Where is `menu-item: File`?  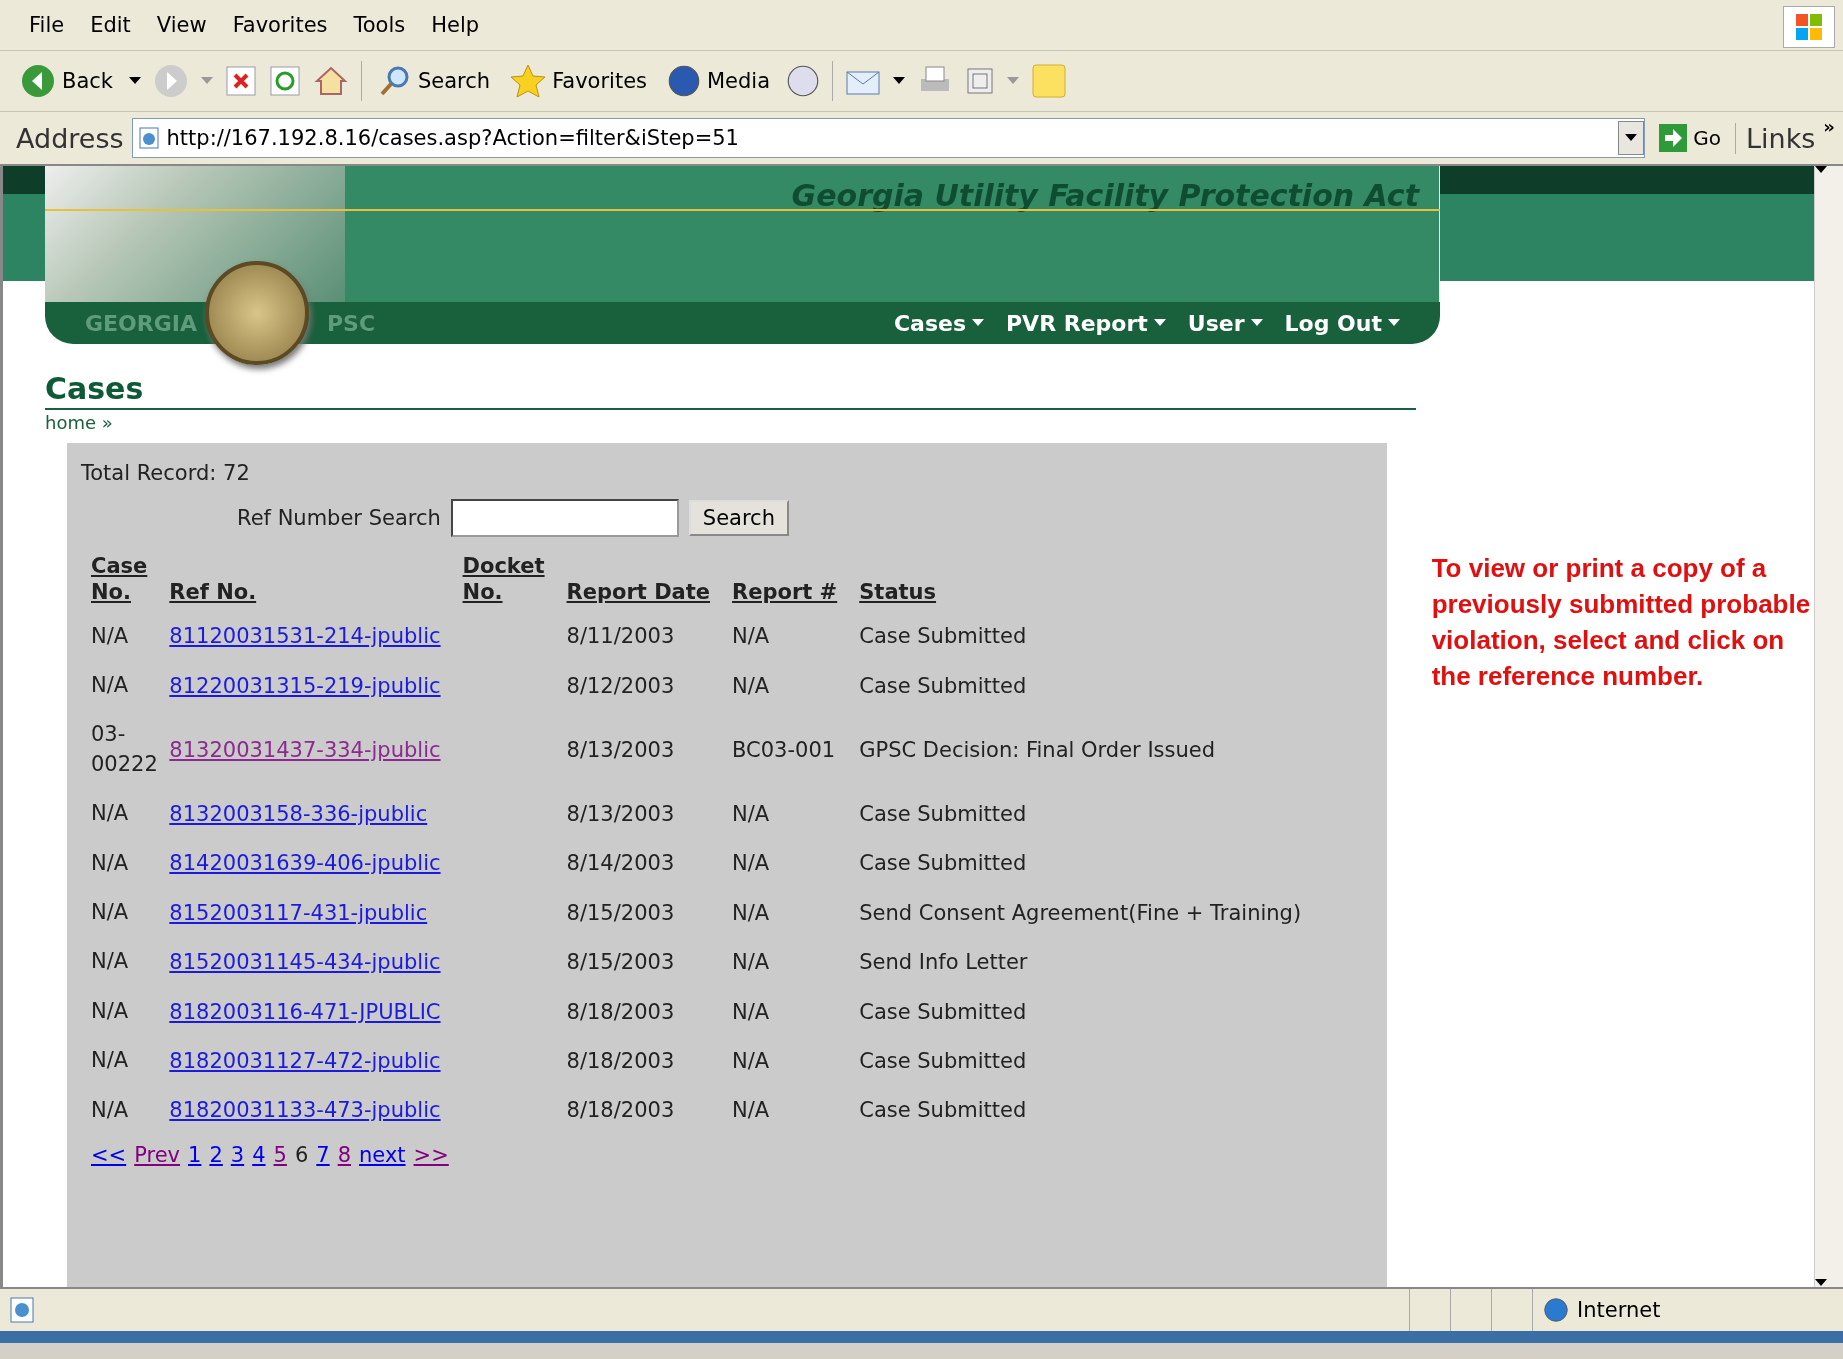 menu-item: File is located at coordinates (47, 25).